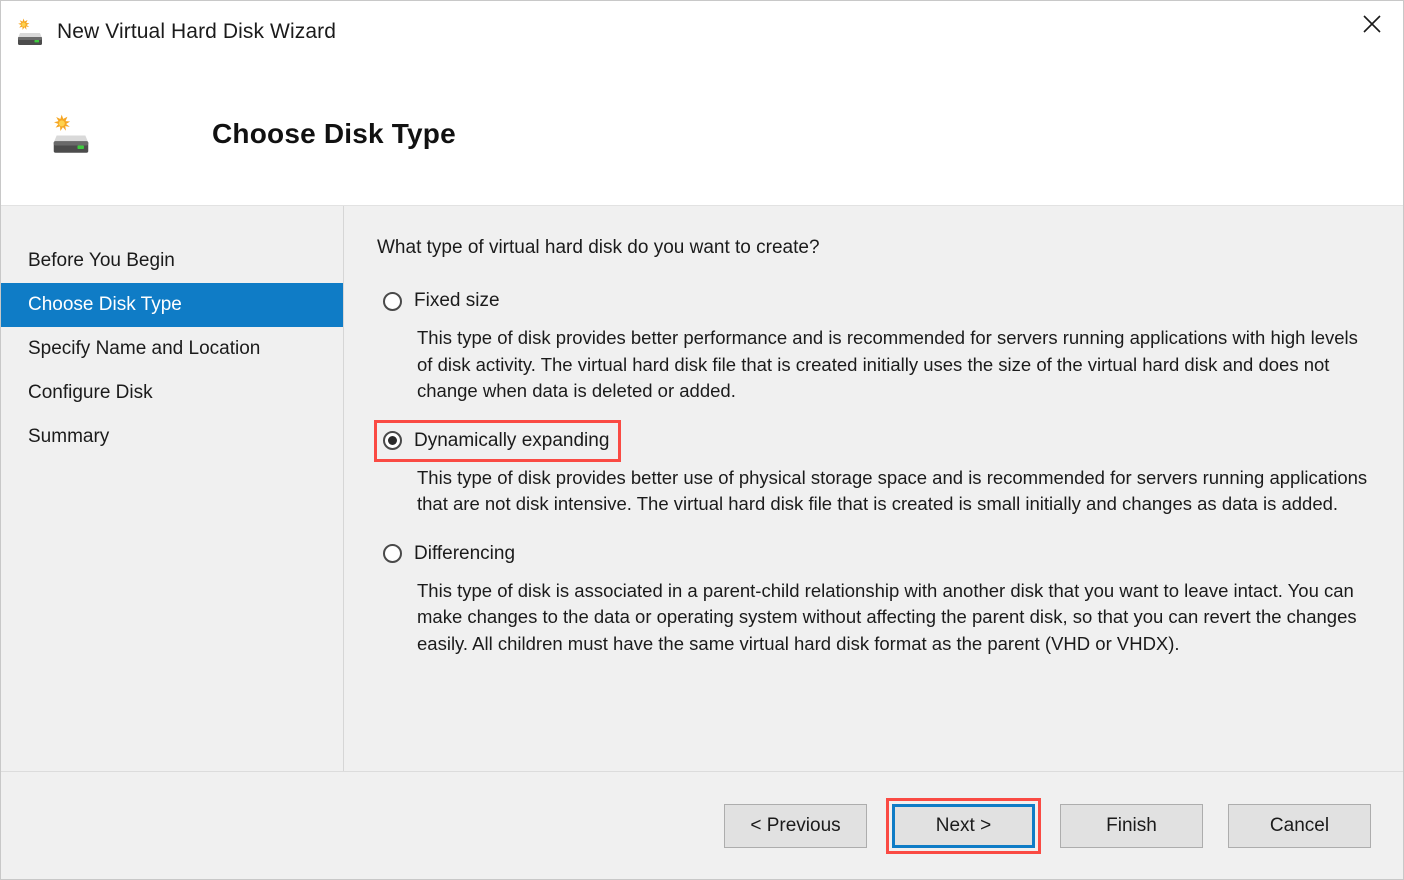 The height and width of the screenshot is (880, 1404). I want to click on cancel-button: Cancel, so click(1299, 825).